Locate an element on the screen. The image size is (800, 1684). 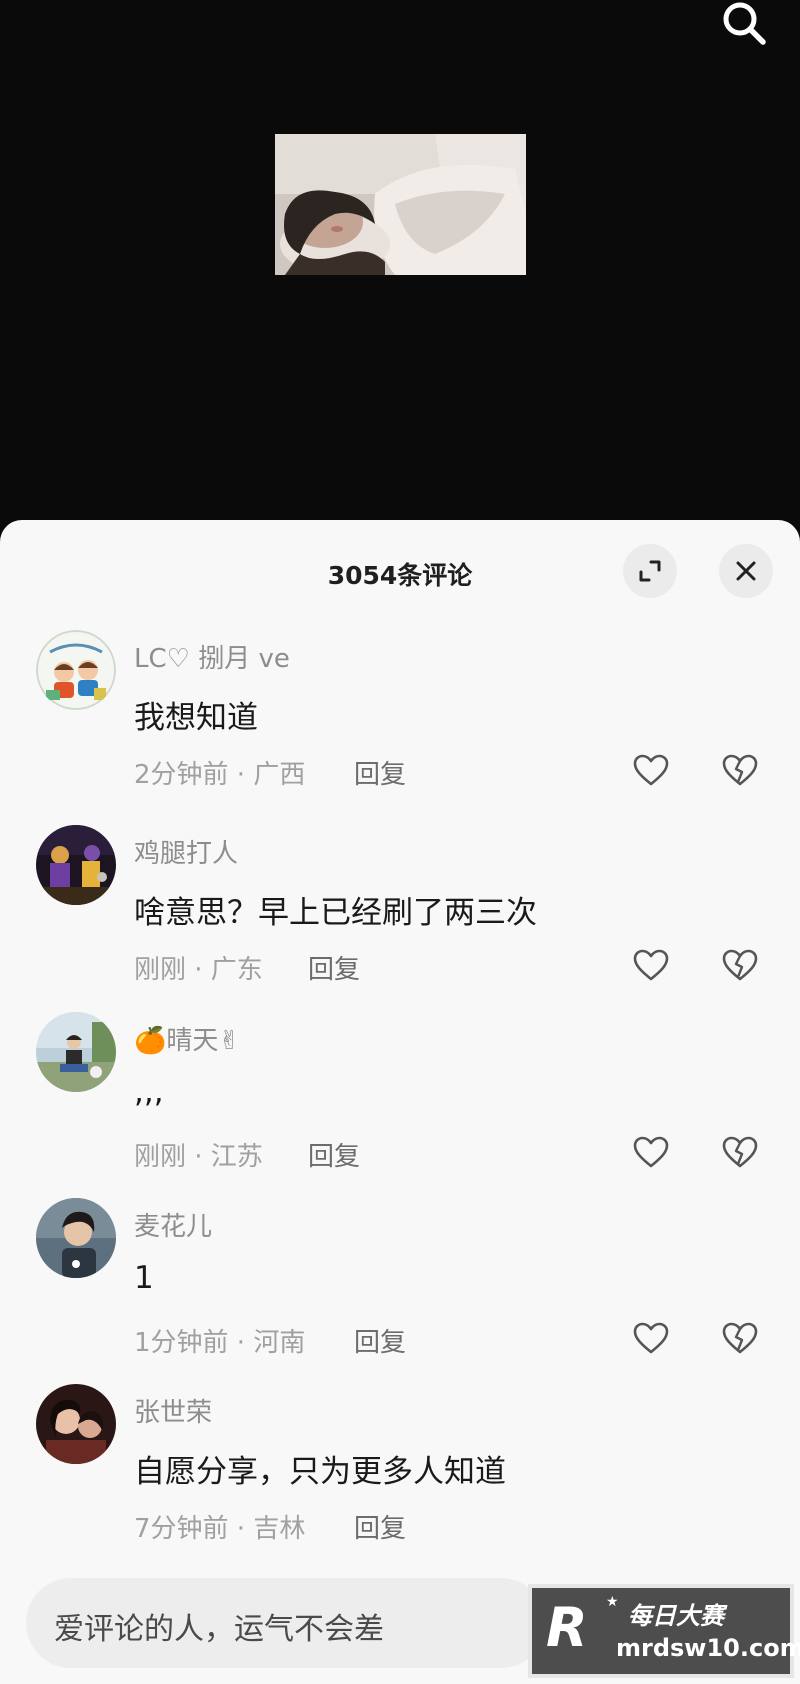
comment-text: 1 is located at coordinates (144, 1278).